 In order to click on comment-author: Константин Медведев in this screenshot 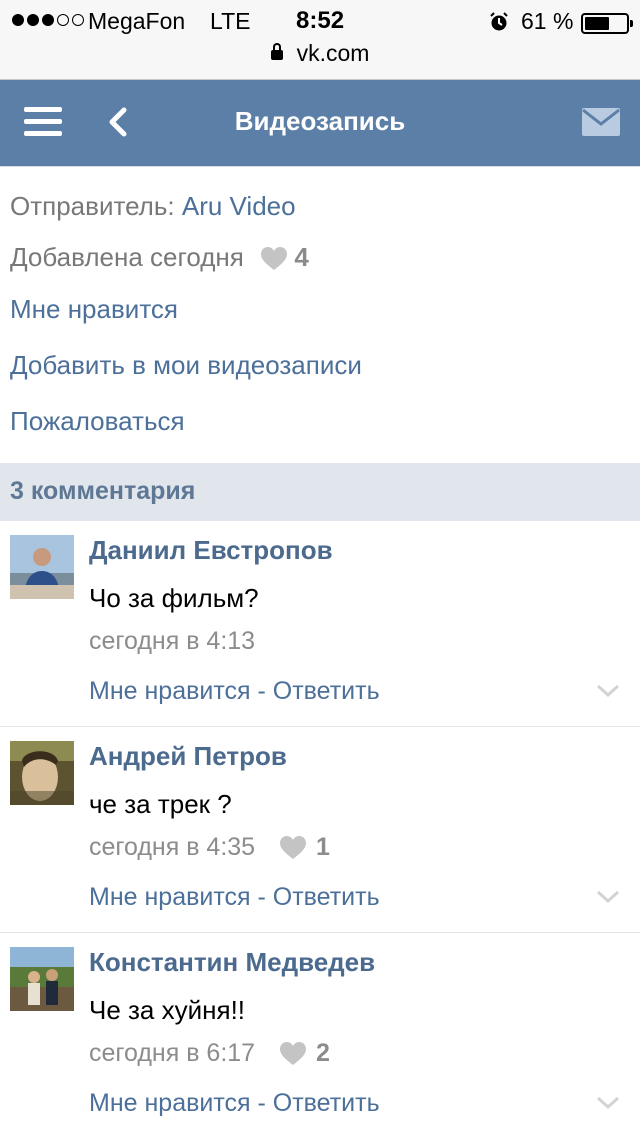, I will do `click(232, 962)`.